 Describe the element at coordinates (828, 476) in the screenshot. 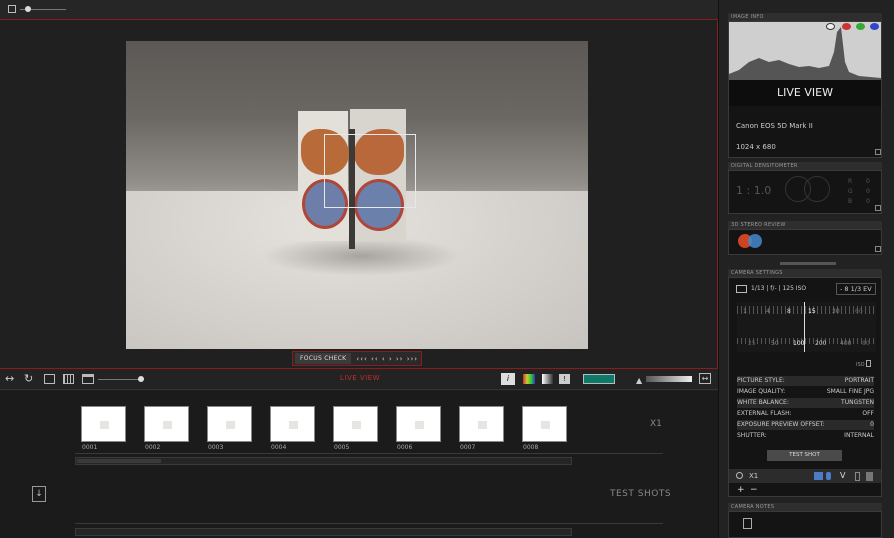

I see `microphone-icon` at that location.